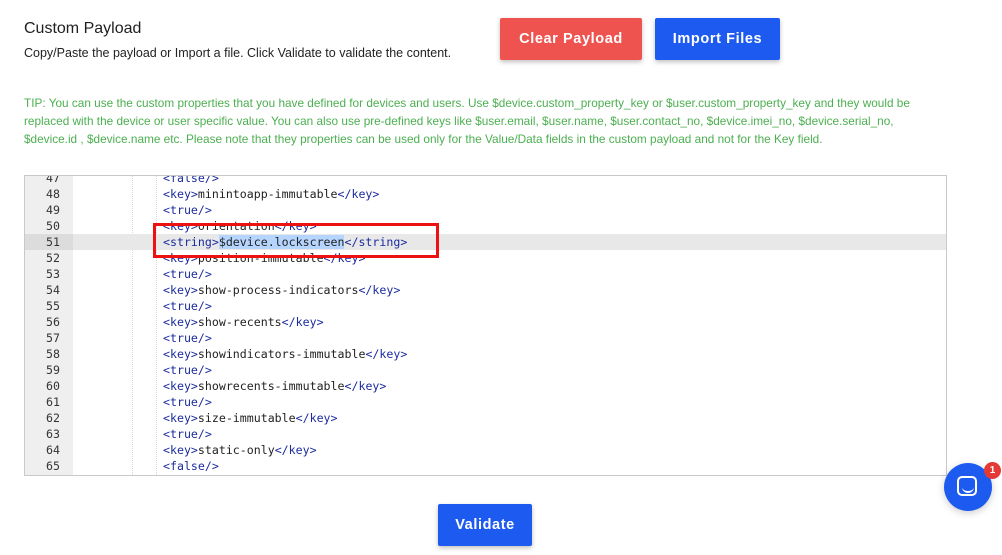 The width and height of the screenshot is (1002, 555). I want to click on line-number: 62, so click(53, 418).